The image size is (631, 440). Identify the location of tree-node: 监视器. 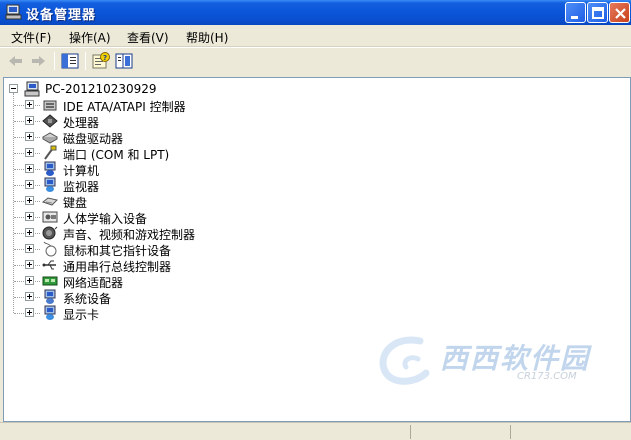
(242, 185).